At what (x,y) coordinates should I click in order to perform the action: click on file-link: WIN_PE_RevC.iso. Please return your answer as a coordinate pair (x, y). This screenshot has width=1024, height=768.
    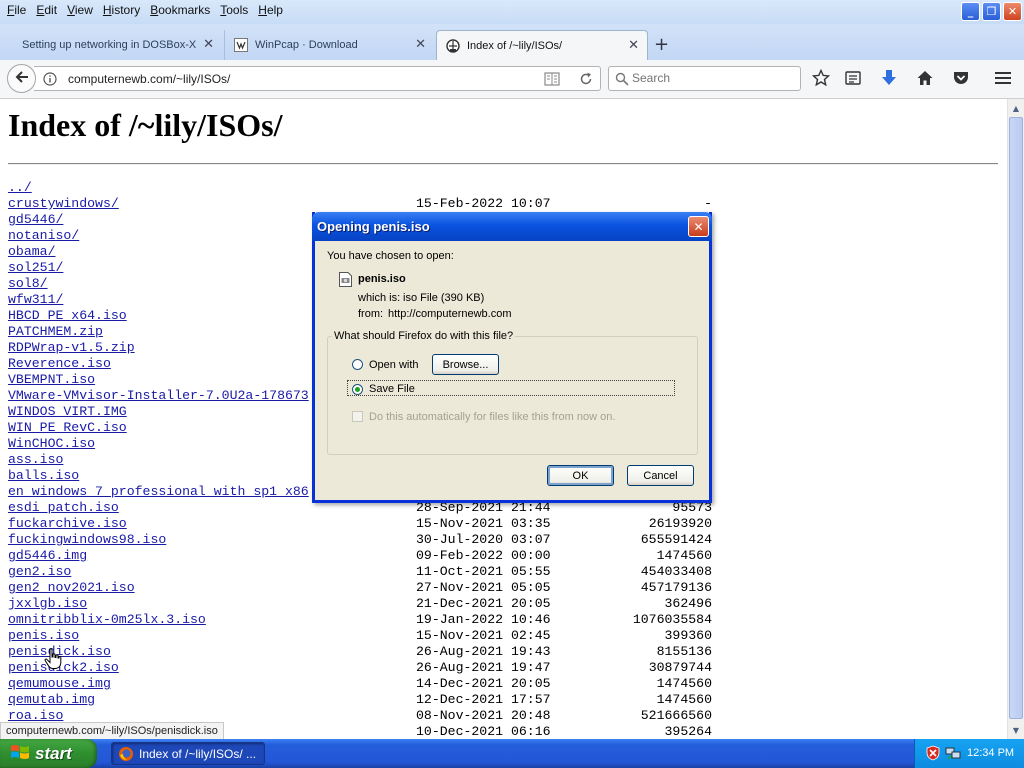
    Looking at the image, I should click on (67, 428).